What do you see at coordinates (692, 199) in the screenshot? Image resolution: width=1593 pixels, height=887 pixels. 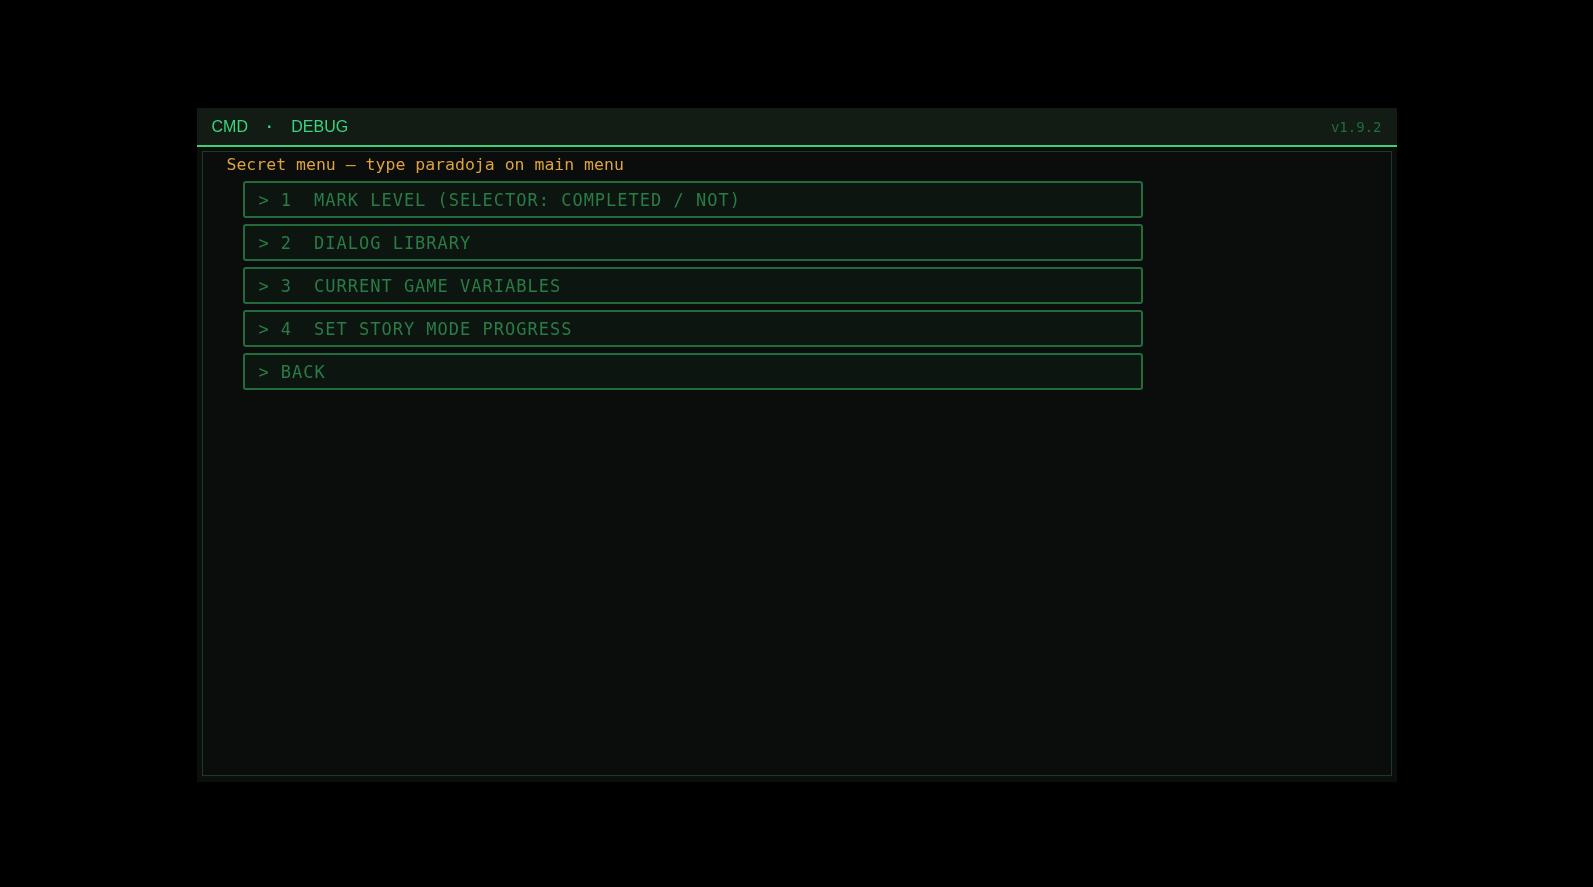 I see `menu-item: > 1 MARK LEVEL (SELECTOR: COMPLETED / NOT)` at bounding box center [692, 199].